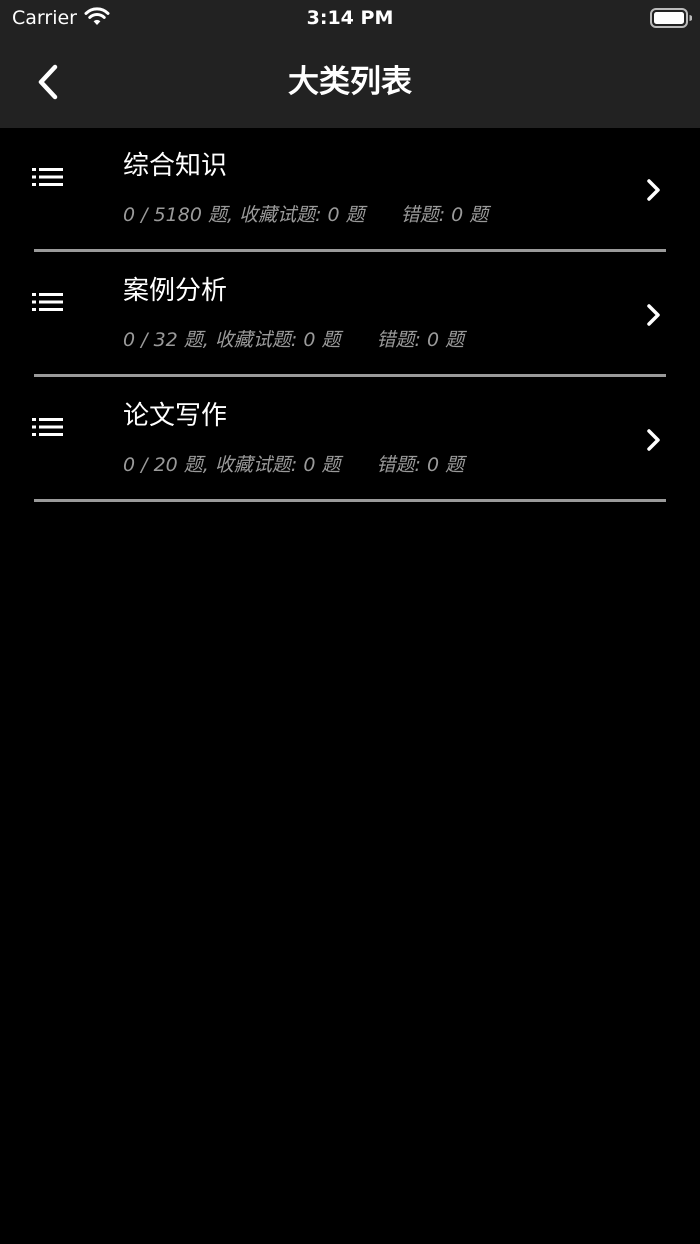  I want to click on list-item: 案例分析 0 / 32 题, 收藏试题: 0 题 错题: 0 题, so click(350, 315).